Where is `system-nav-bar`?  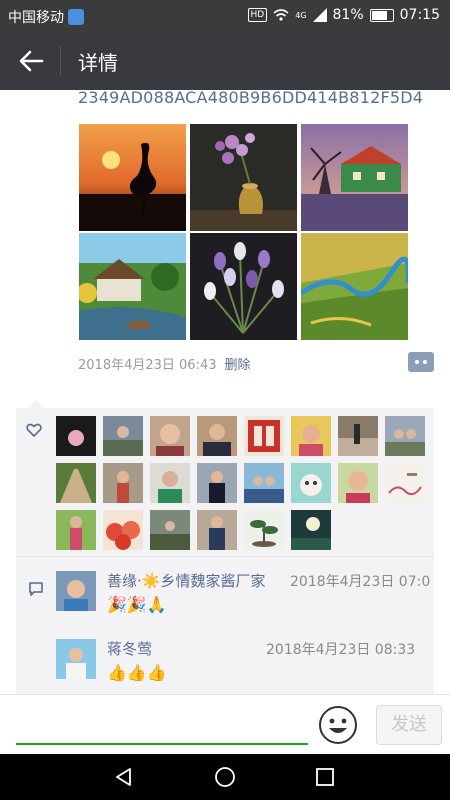
system-nav-bar is located at coordinates (225, 777).